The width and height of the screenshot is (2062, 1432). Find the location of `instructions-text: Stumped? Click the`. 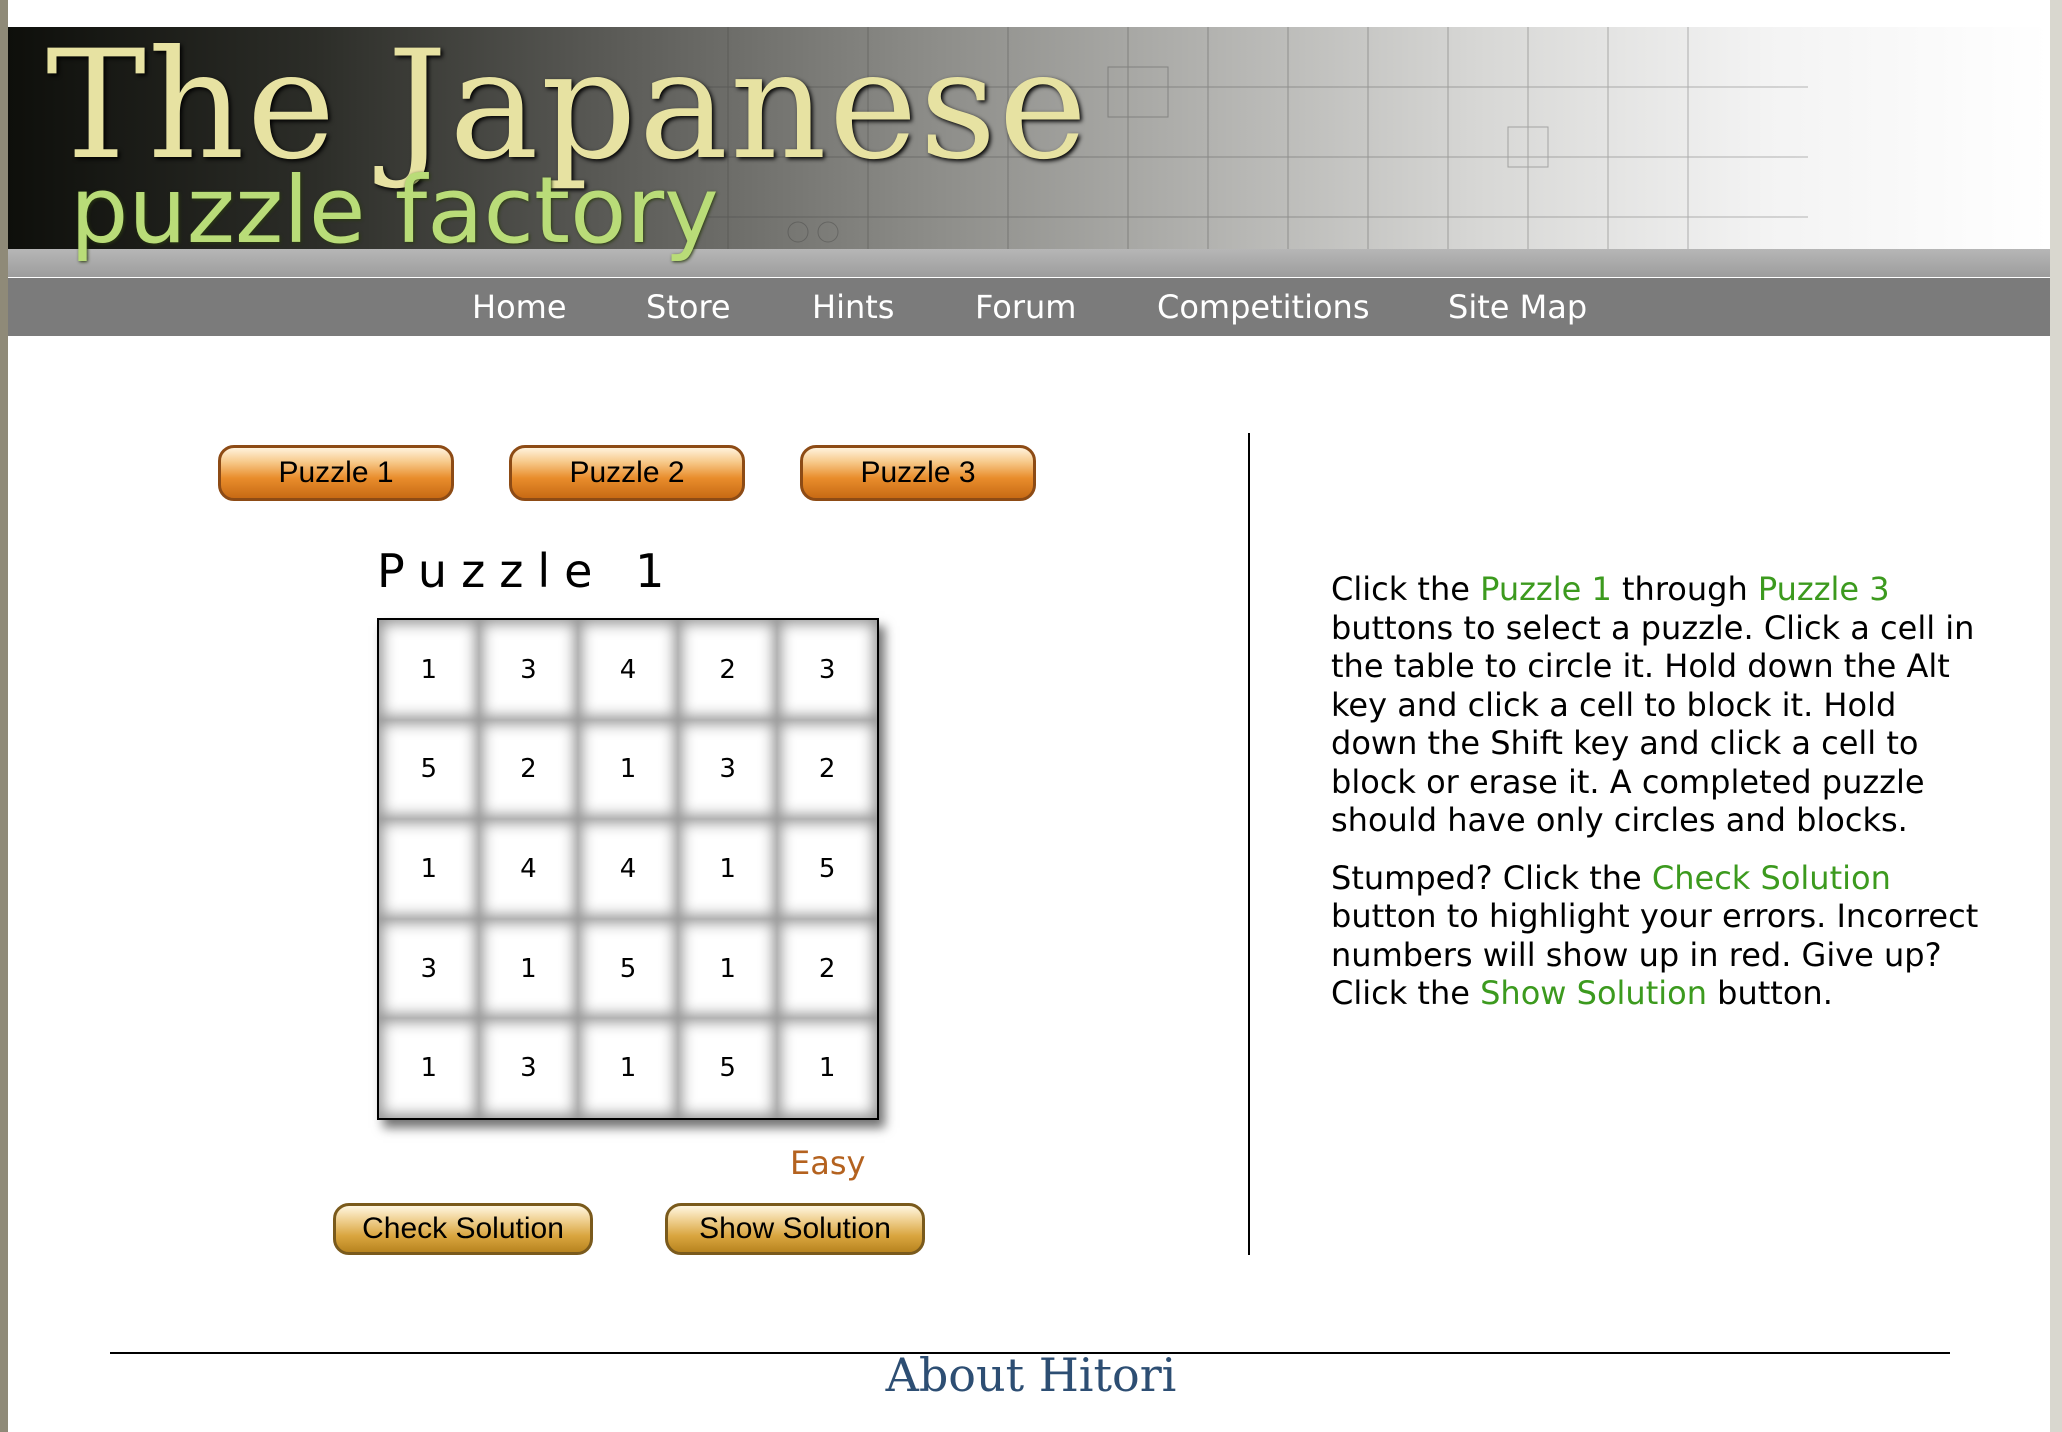

instructions-text: Stumped? Click the is located at coordinates (1491, 877).